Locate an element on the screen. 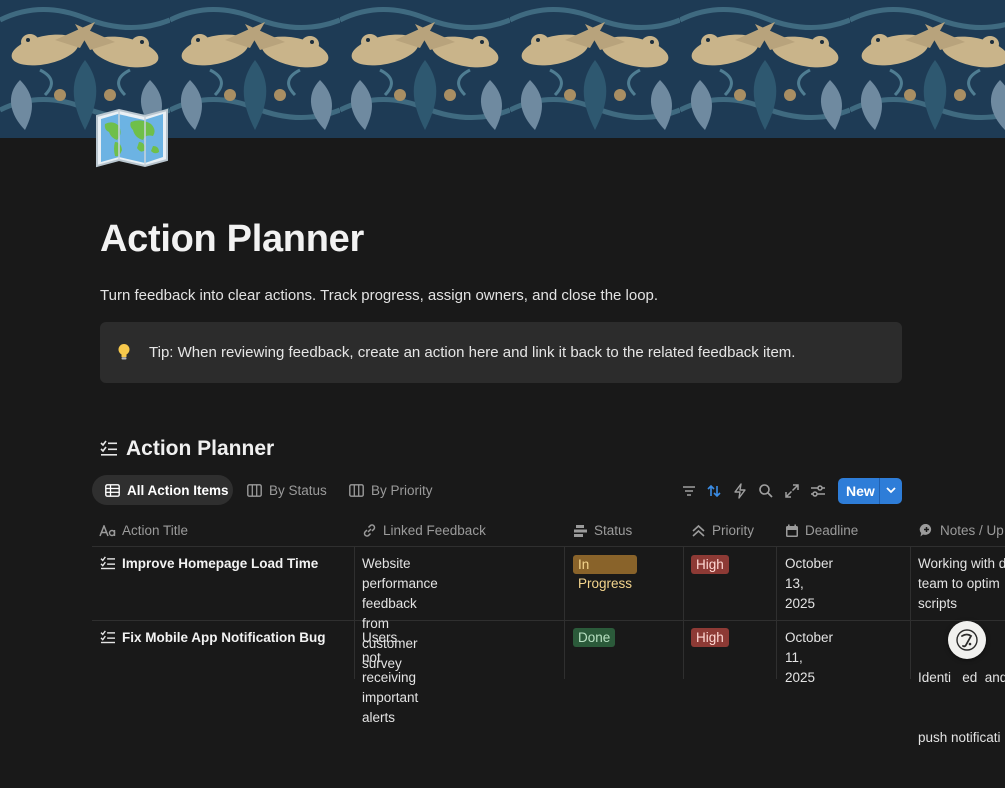 The width and height of the screenshot is (1005, 788). relation-link-icon is located at coordinates (369, 530).